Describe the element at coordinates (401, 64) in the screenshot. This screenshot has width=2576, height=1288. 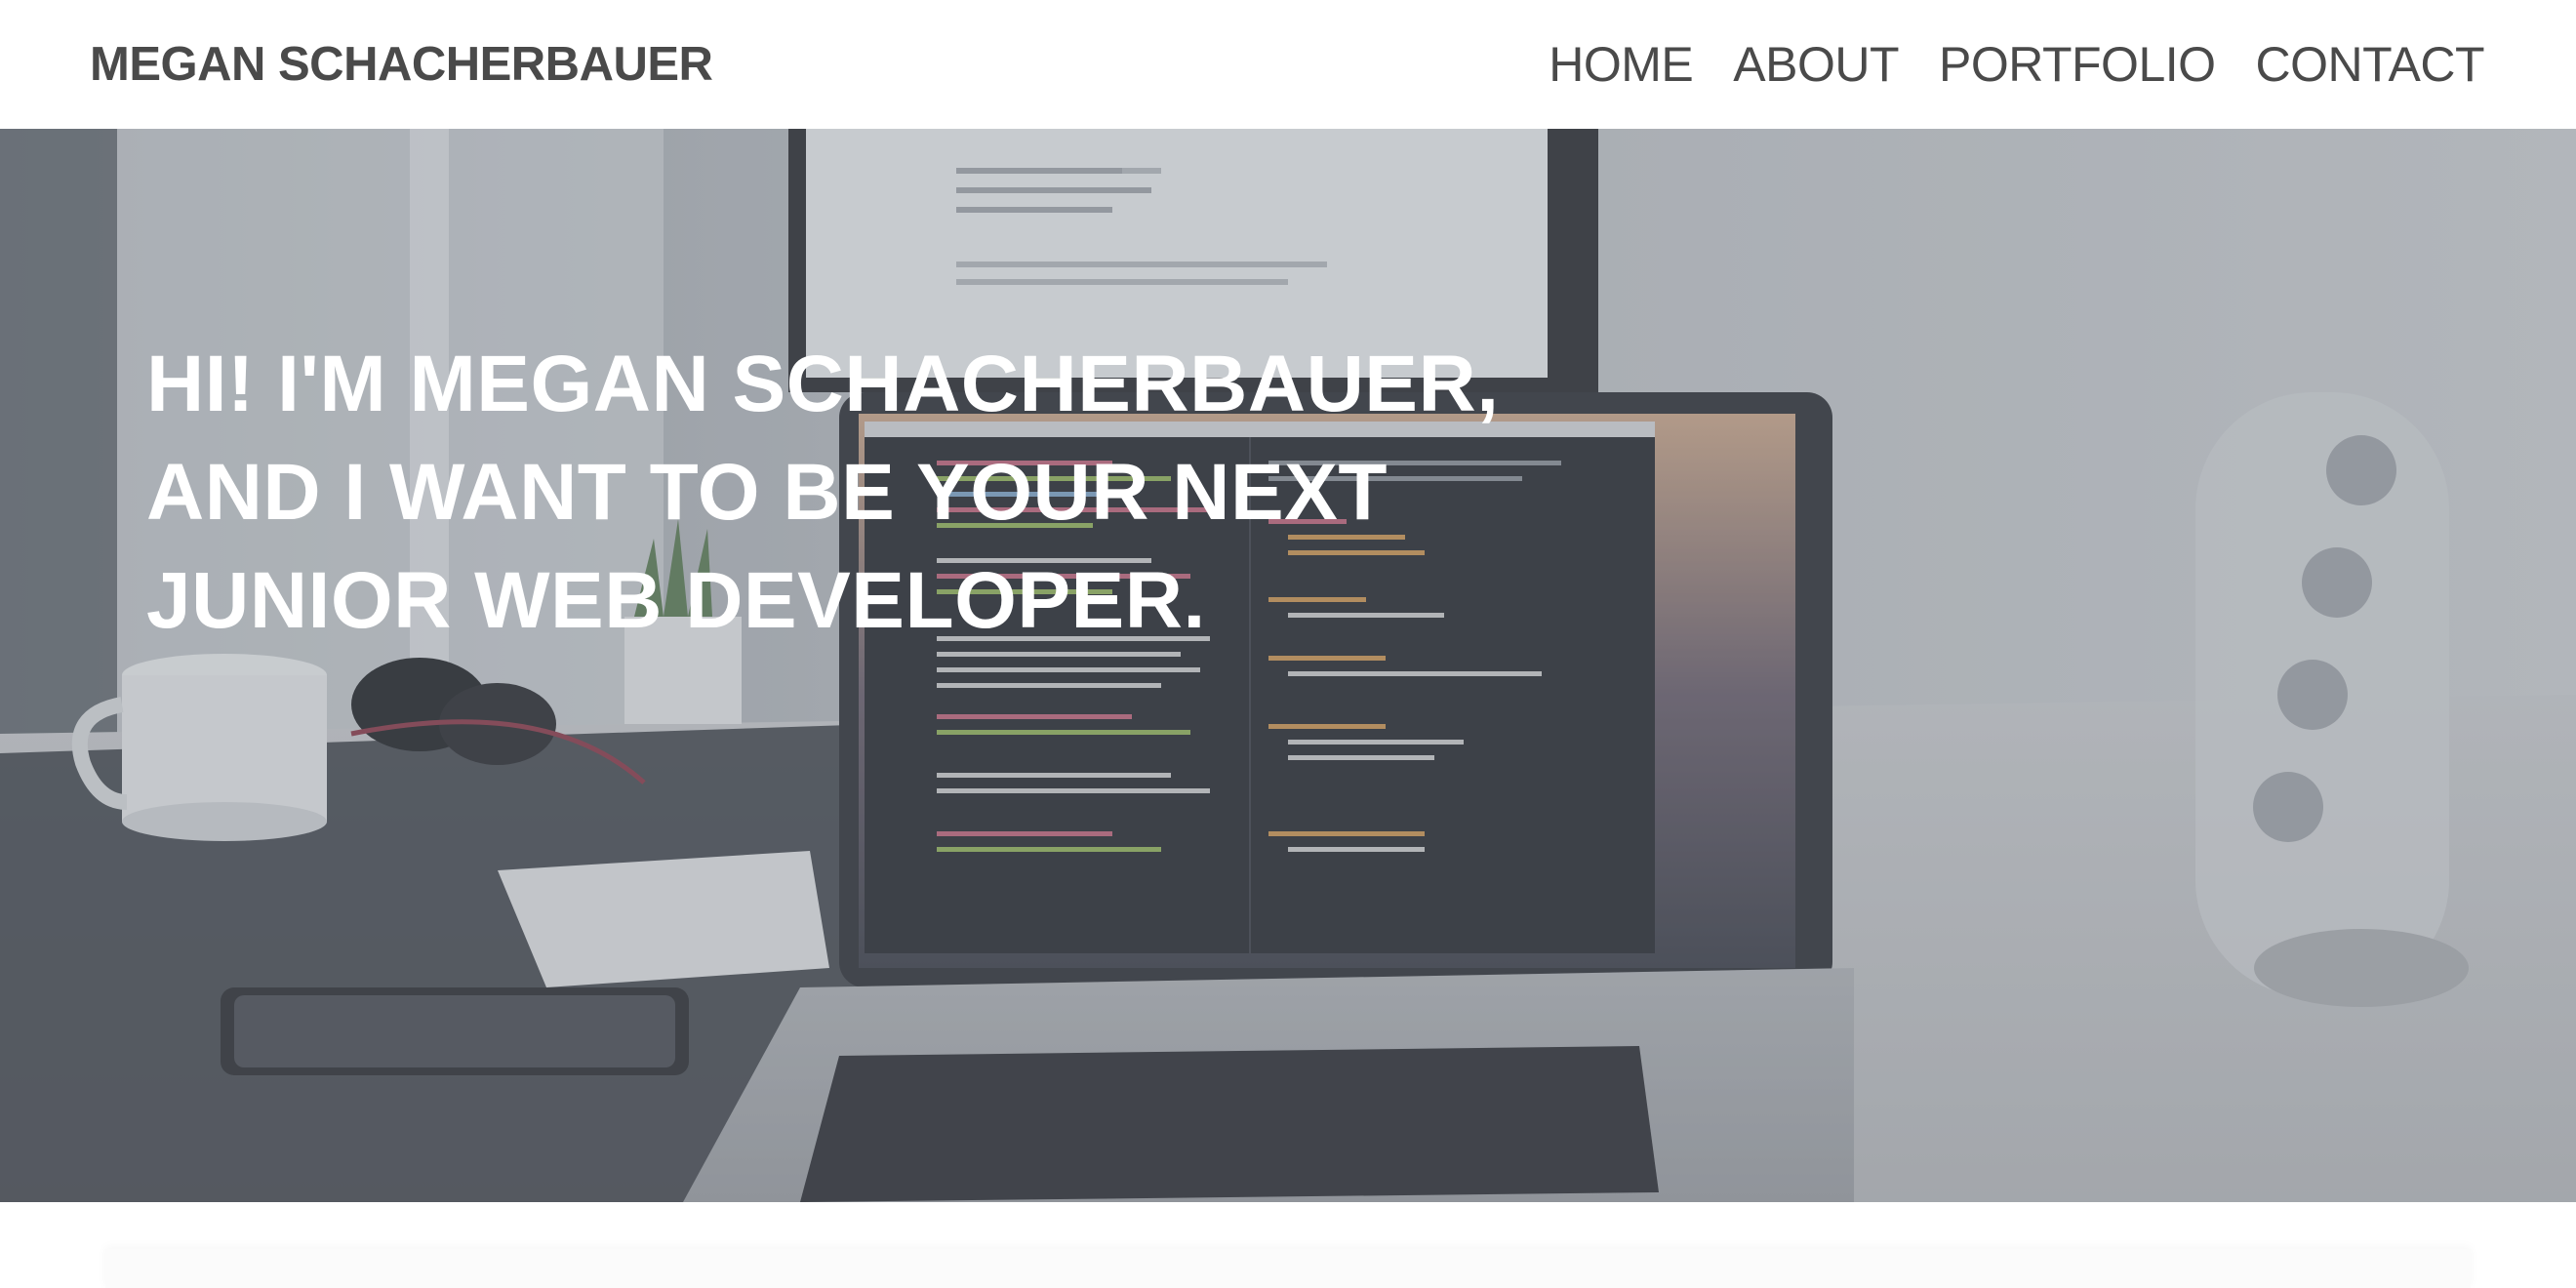
I see `brand-logo-link: MEGAN SCHACHERBAUER` at that location.